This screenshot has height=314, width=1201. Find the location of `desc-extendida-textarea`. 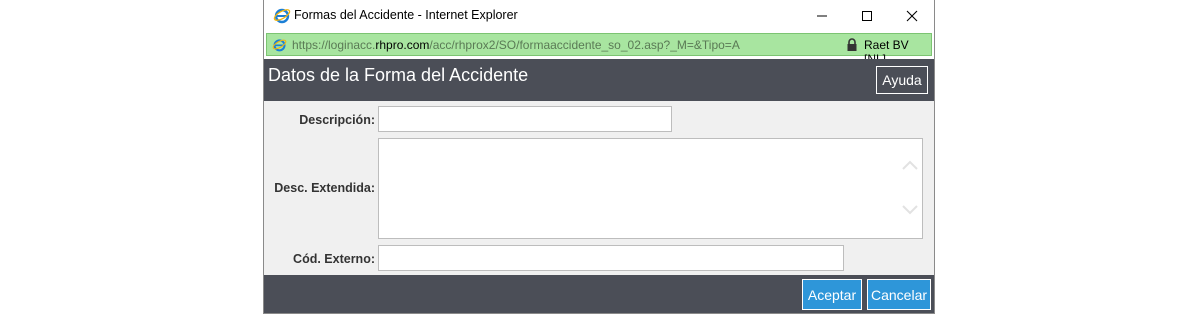

desc-extendida-textarea is located at coordinates (650, 188).